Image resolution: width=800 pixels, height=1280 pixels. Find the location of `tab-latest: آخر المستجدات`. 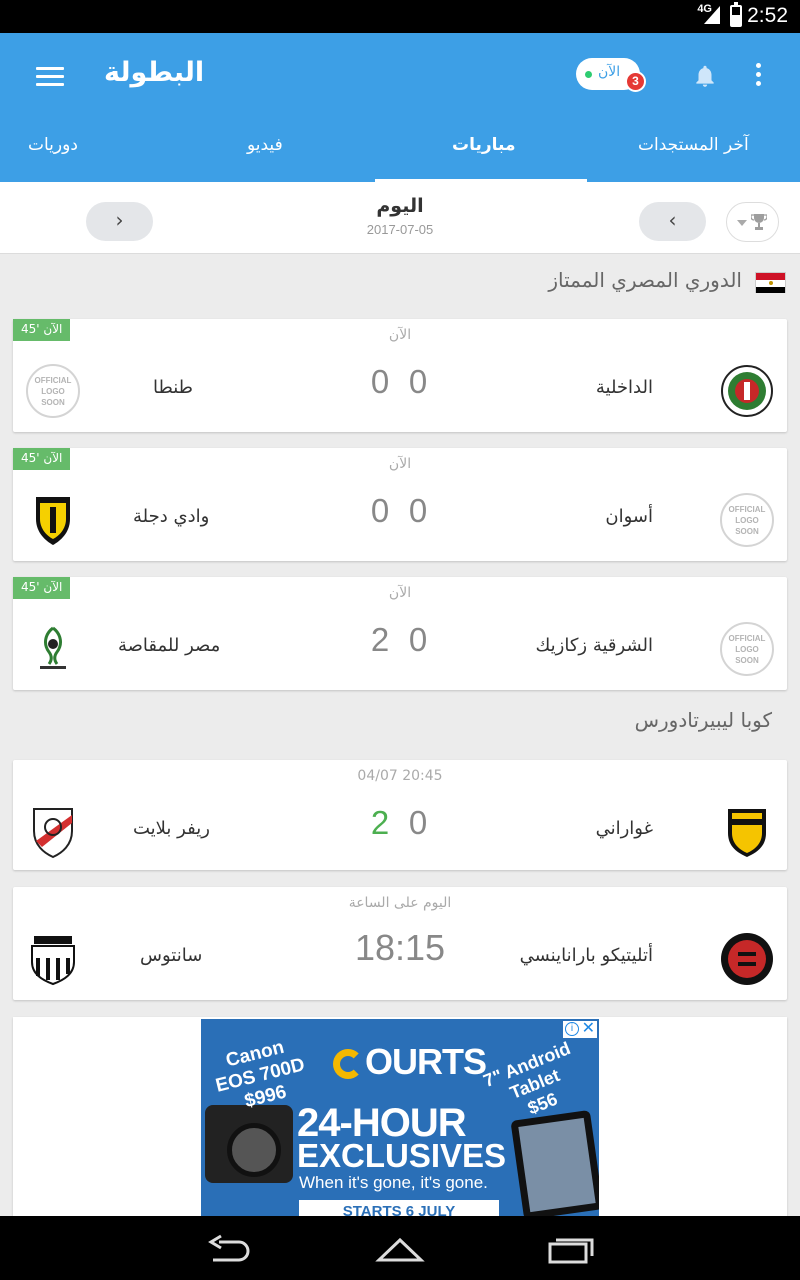

tab-latest: آخر المستجدات is located at coordinates (693, 145).